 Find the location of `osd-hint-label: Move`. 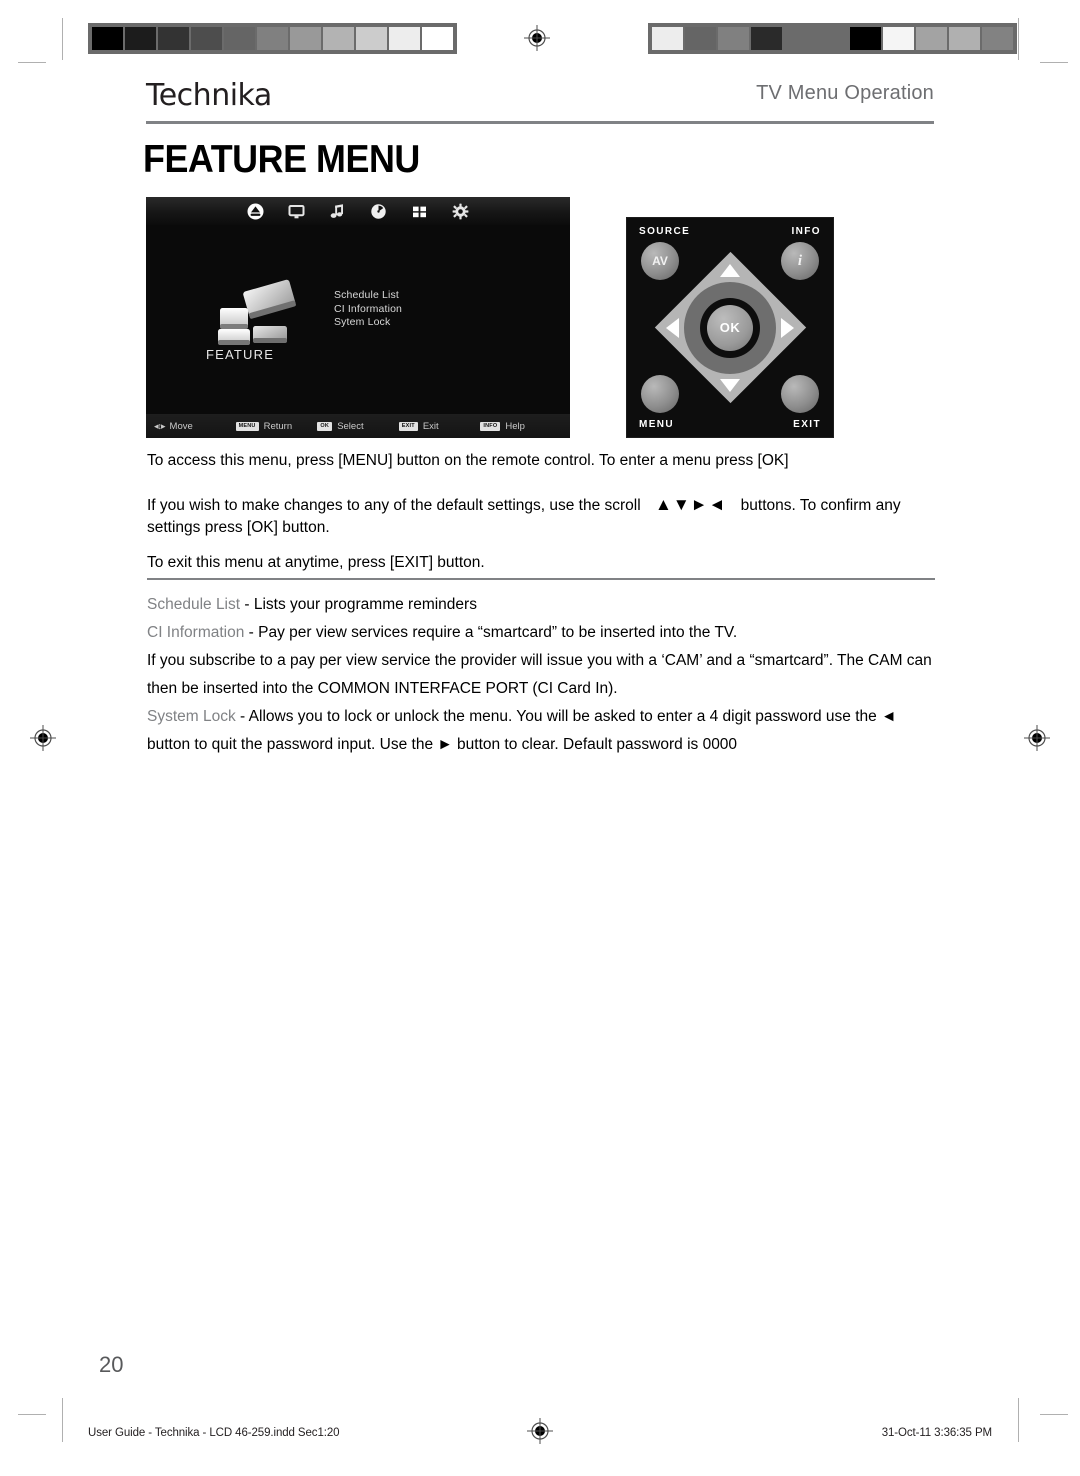

osd-hint-label: Move is located at coordinates (181, 426).